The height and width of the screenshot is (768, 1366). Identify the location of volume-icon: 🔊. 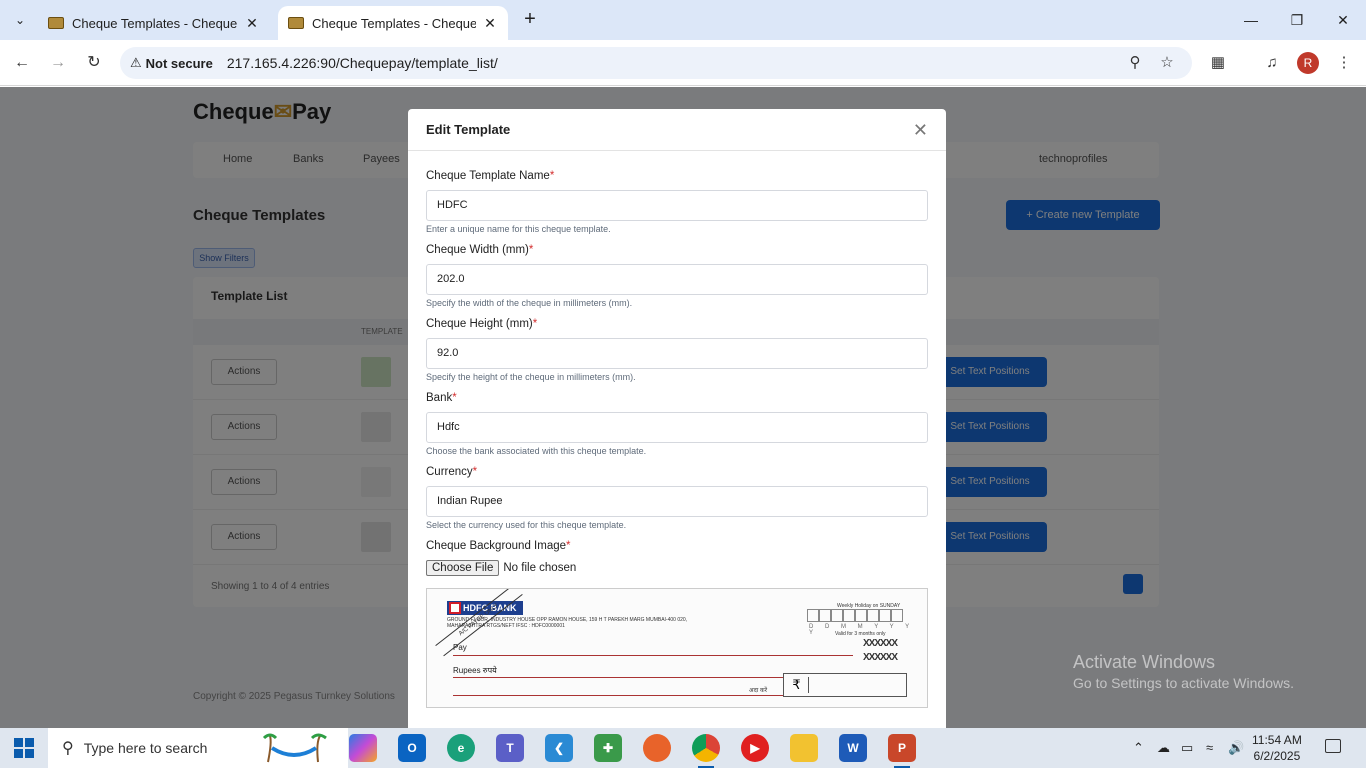
(1236, 748).